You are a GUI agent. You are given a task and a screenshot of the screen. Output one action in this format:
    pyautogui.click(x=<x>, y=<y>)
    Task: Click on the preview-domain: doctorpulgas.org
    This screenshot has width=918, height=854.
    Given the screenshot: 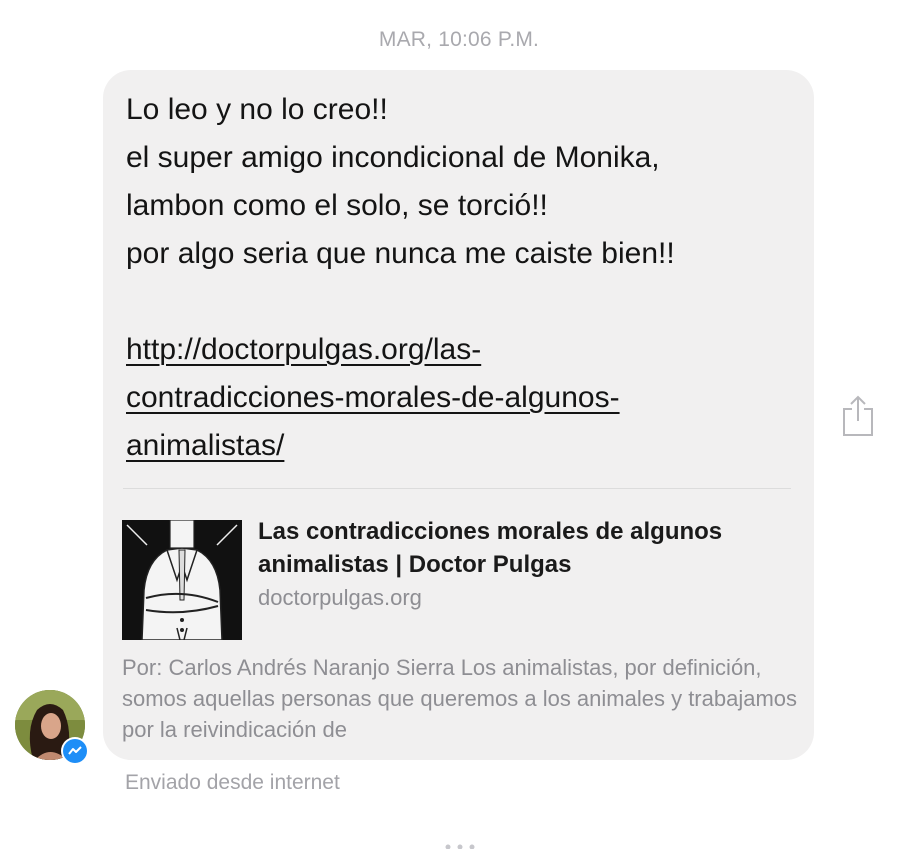 What is the action you would take?
    pyautogui.click(x=340, y=597)
    